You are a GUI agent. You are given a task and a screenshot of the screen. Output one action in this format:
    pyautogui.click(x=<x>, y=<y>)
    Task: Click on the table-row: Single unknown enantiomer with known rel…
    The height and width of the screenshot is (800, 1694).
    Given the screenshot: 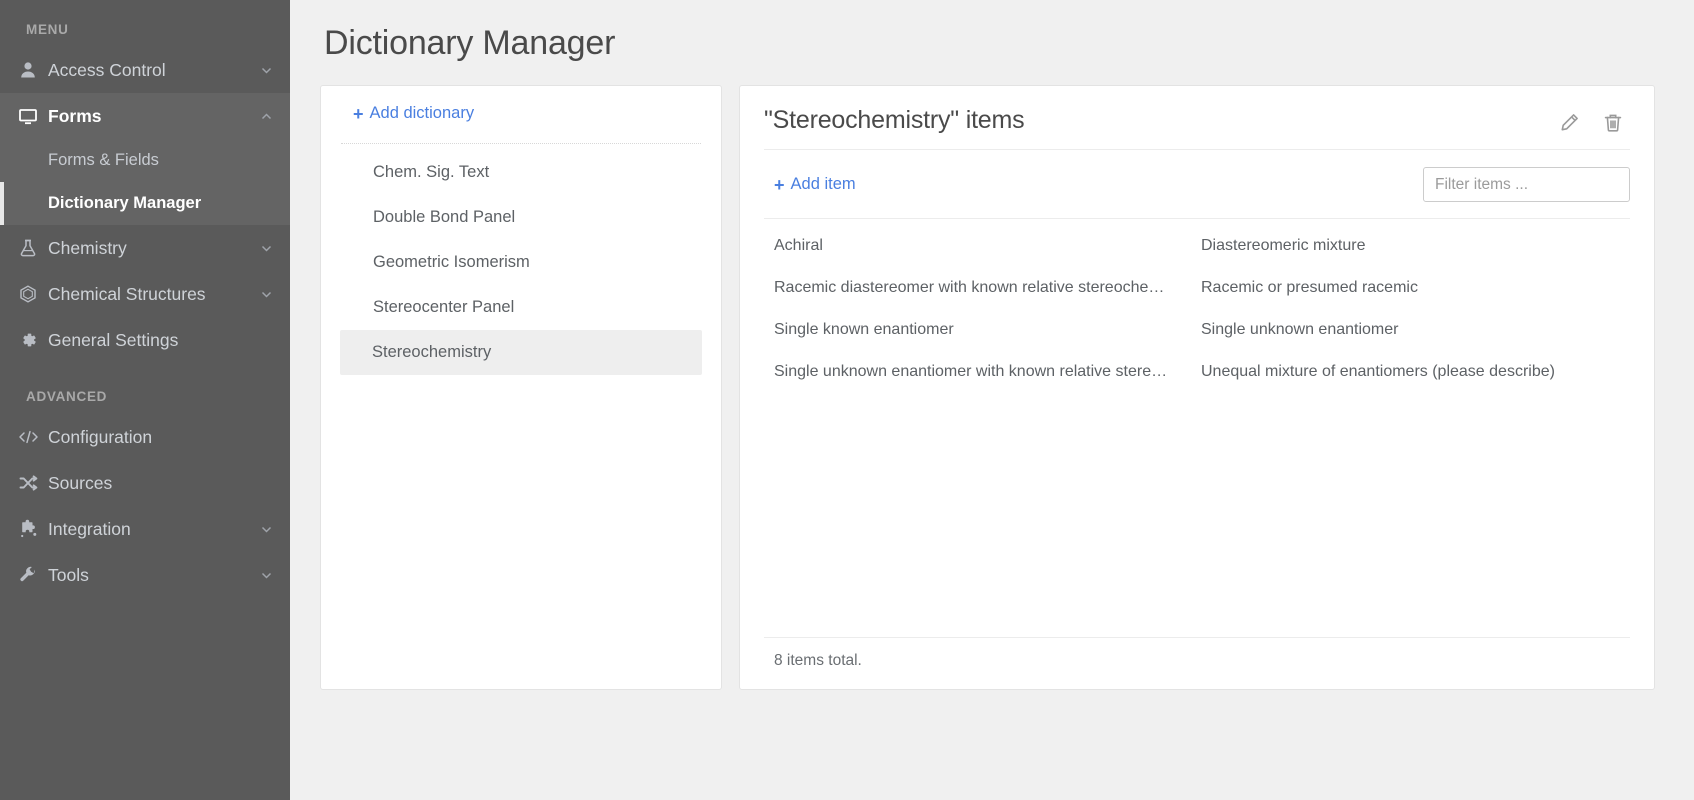 What is the action you would take?
    pyautogui.click(x=1197, y=372)
    